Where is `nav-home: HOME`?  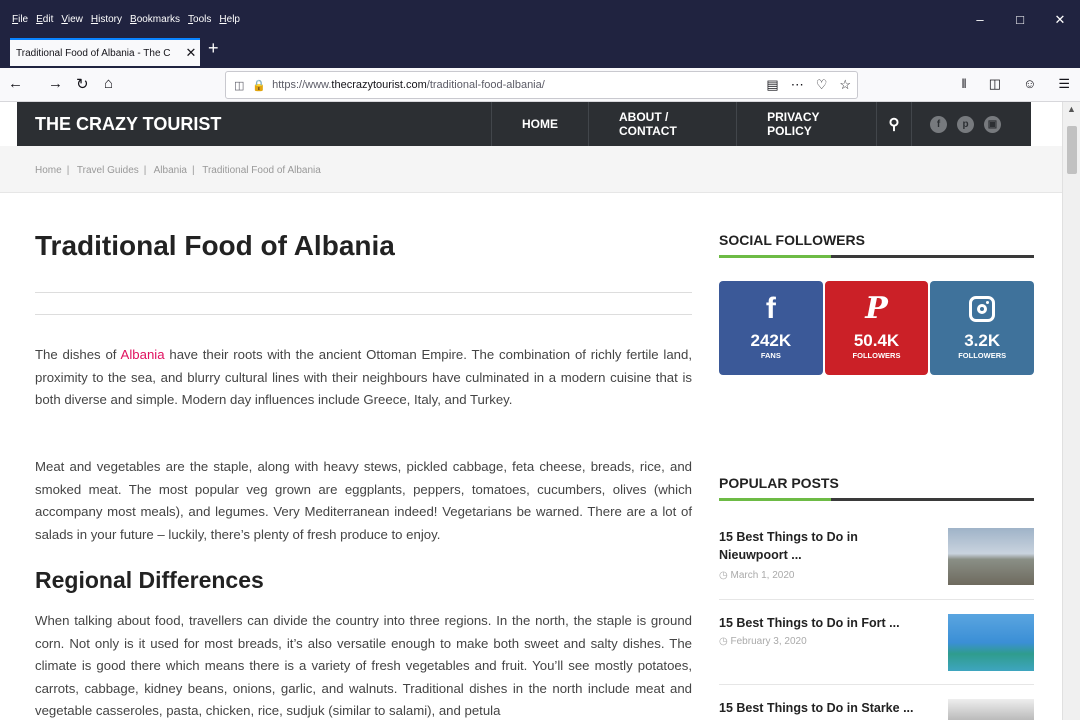
nav-home: HOME is located at coordinates (539, 124).